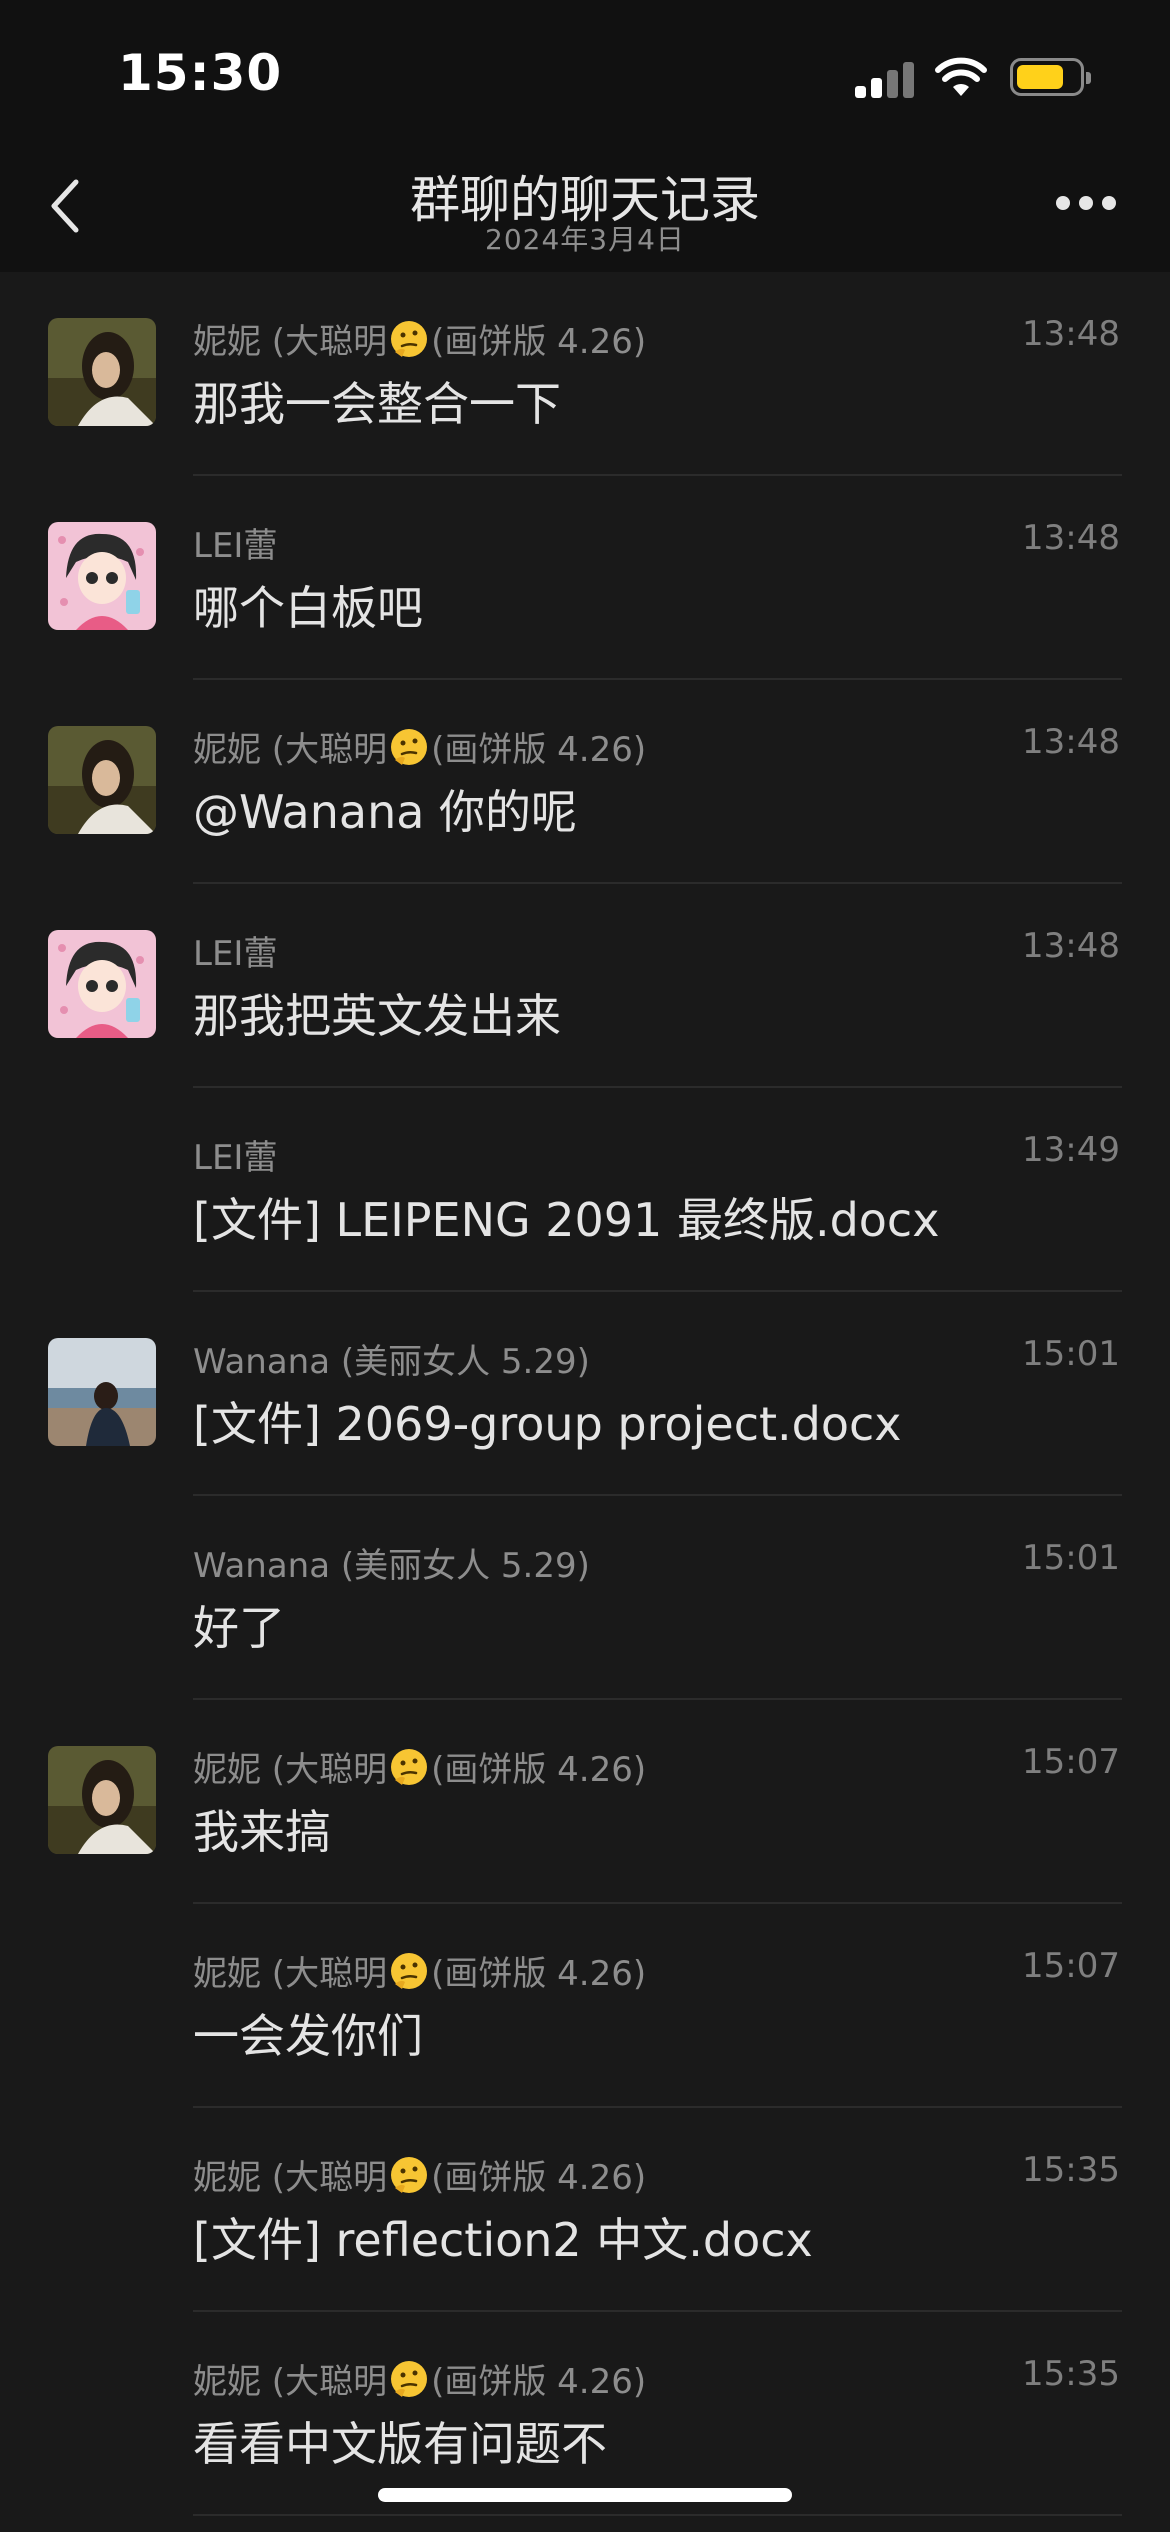 Image resolution: width=1170 pixels, height=2532 pixels. Describe the element at coordinates (400, 2444) in the screenshot. I see `message-text: 看看中文版有问题不` at that location.